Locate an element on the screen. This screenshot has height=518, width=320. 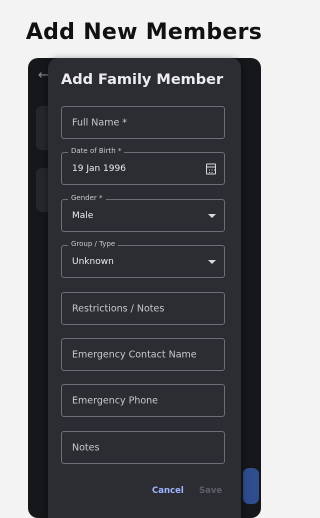
emergency-contact-name-field: Emergency Contact Name is located at coordinates (143, 354).